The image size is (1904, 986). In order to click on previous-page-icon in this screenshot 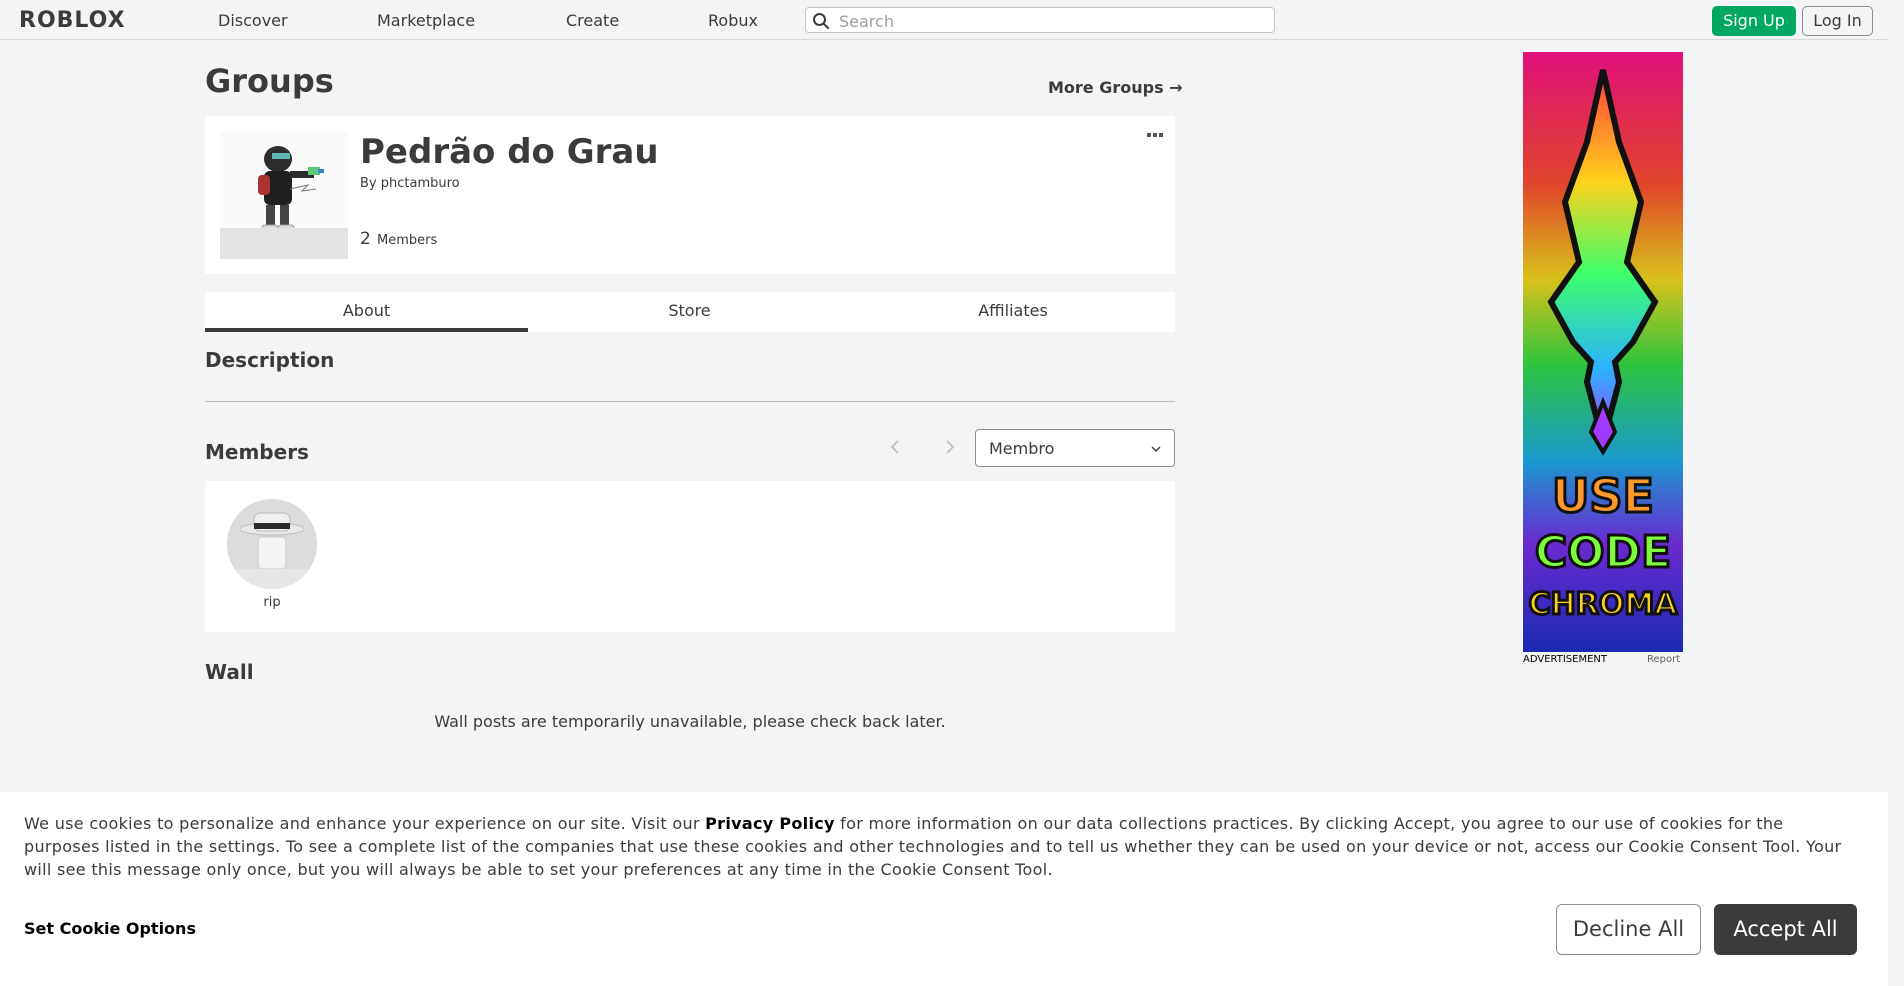, I will do `click(896, 447)`.